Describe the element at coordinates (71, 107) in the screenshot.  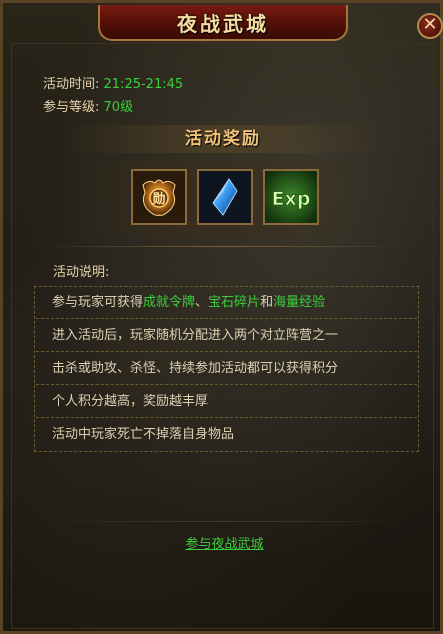
I see `event-level-label: 参与等级:` at that location.